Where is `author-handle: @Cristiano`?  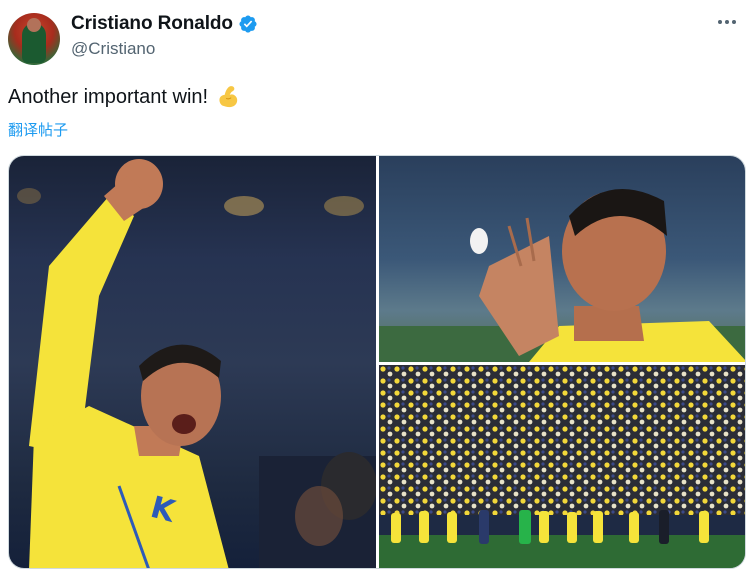 author-handle: @Cristiano is located at coordinates (113, 49).